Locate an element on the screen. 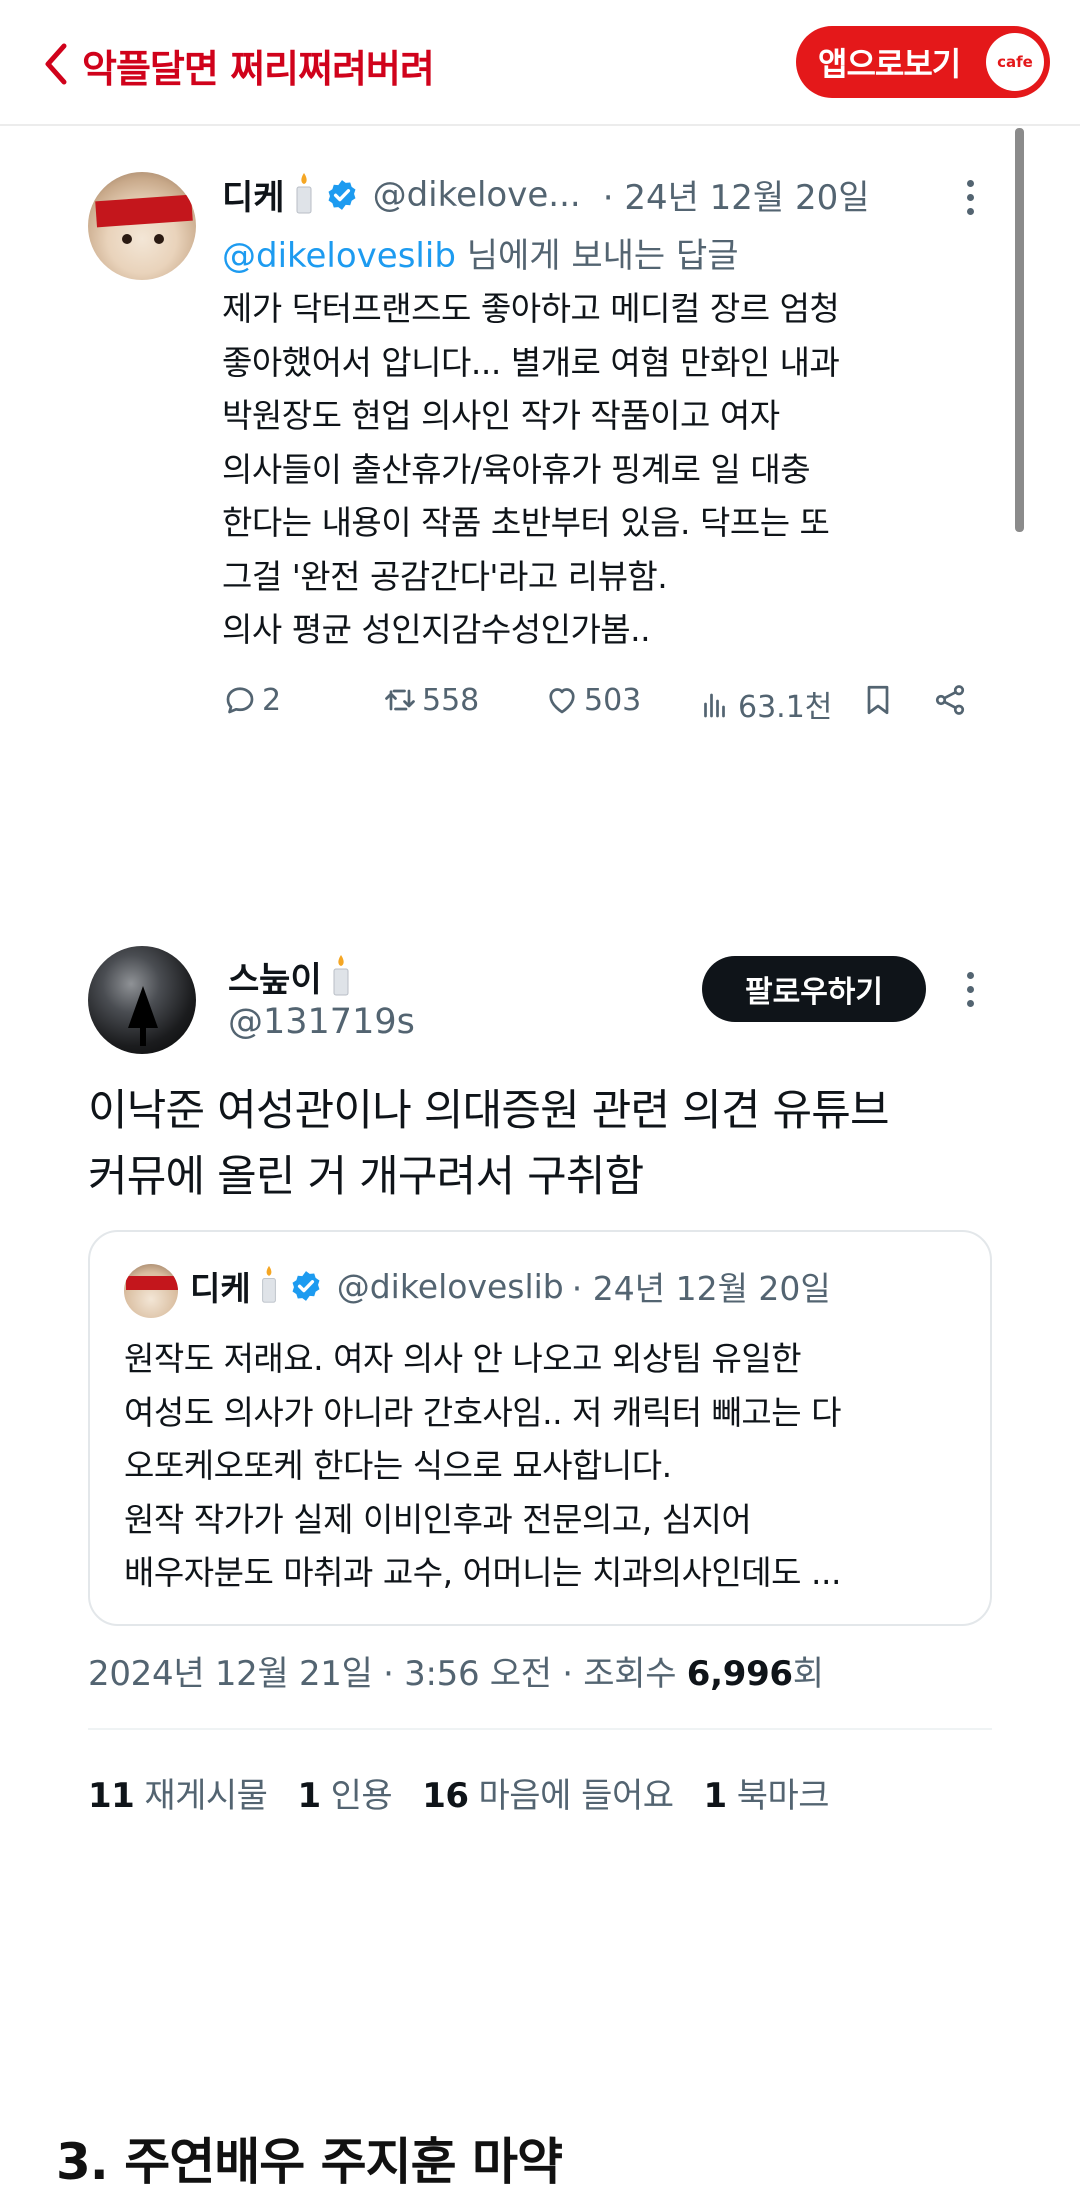 The image size is (1080, 2191). bookmark-icon is located at coordinates (878, 700).